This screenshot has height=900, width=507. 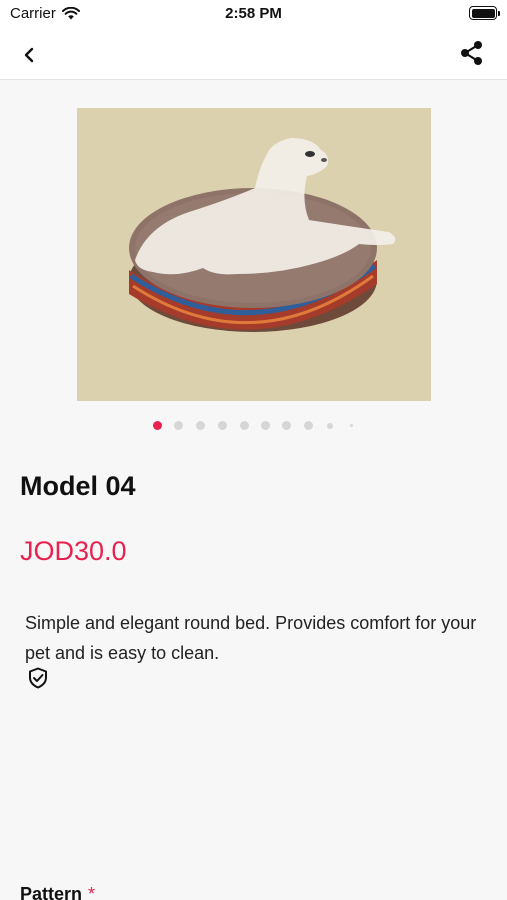 I want to click on pattern-label: Pattern *, so click(x=57, y=892).